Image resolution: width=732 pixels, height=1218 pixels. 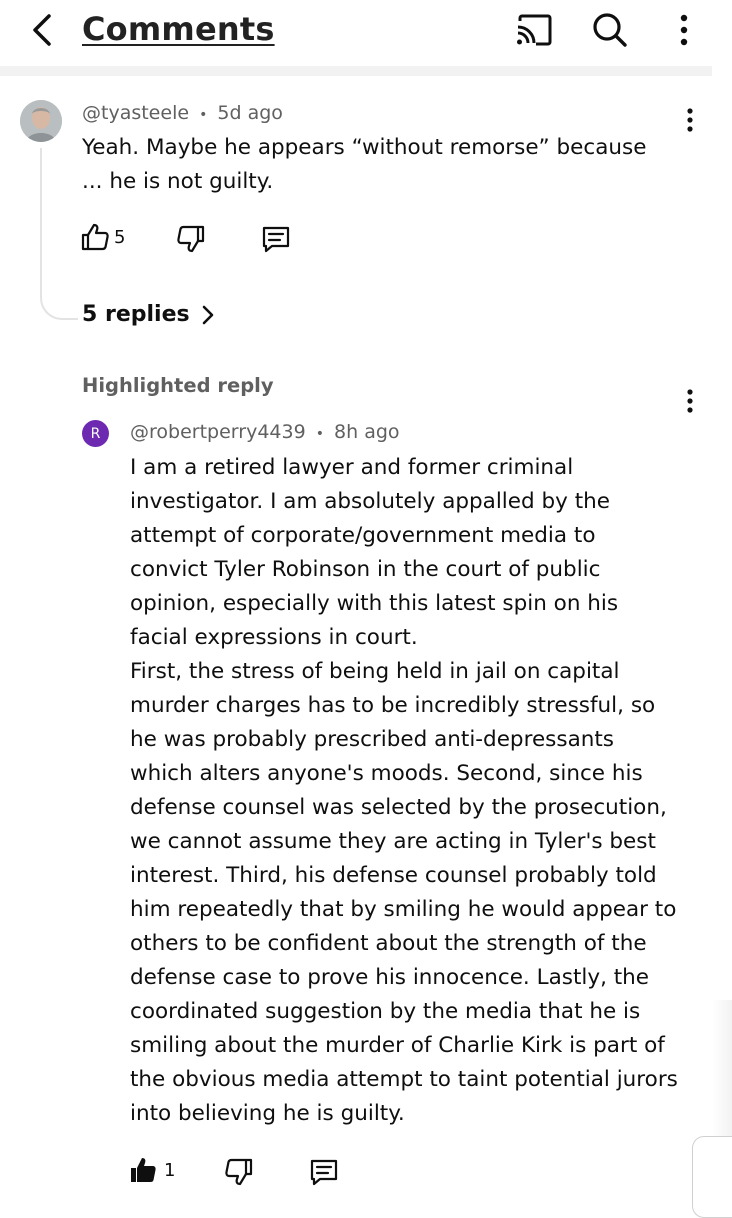 I want to click on avatar-letter: R, so click(x=95, y=433).